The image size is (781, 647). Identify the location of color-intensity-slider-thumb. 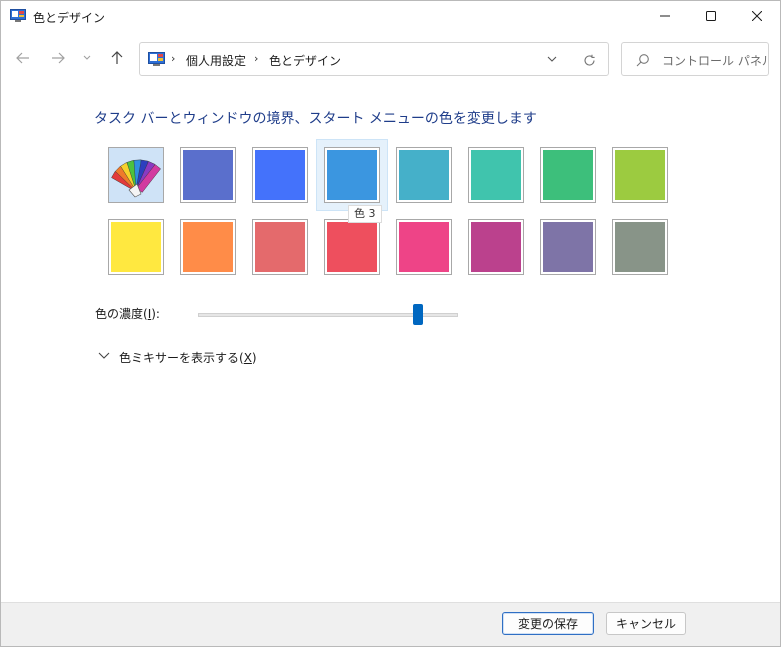
(418, 314).